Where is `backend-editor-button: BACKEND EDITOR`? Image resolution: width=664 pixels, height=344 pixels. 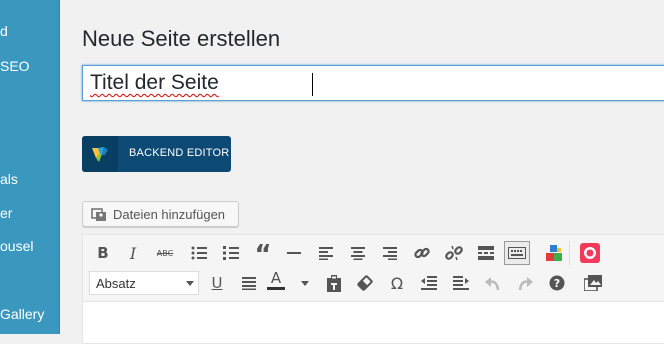 backend-editor-button: BACKEND EDITOR is located at coordinates (156, 154).